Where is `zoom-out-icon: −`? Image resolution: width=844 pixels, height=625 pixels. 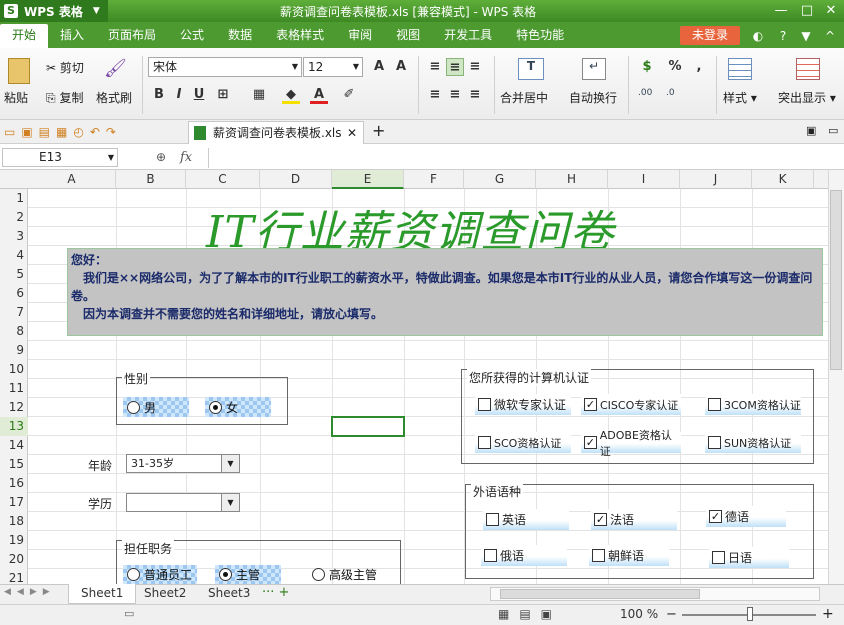 zoom-out-icon: − is located at coordinates (671, 614).